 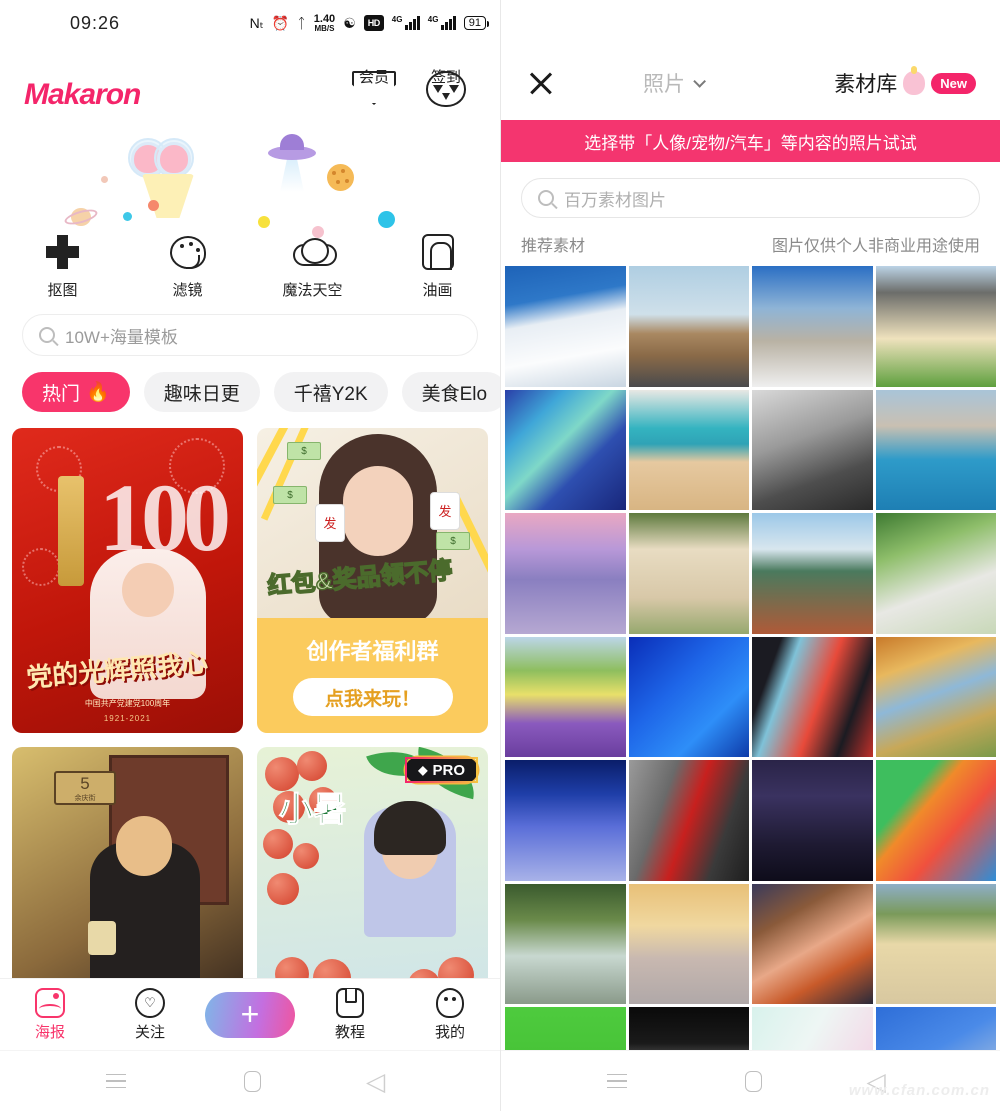 What do you see at coordinates (688, 943) in the screenshot?
I see `photo-cell-golden-sunset-sea` at bounding box center [688, 943].